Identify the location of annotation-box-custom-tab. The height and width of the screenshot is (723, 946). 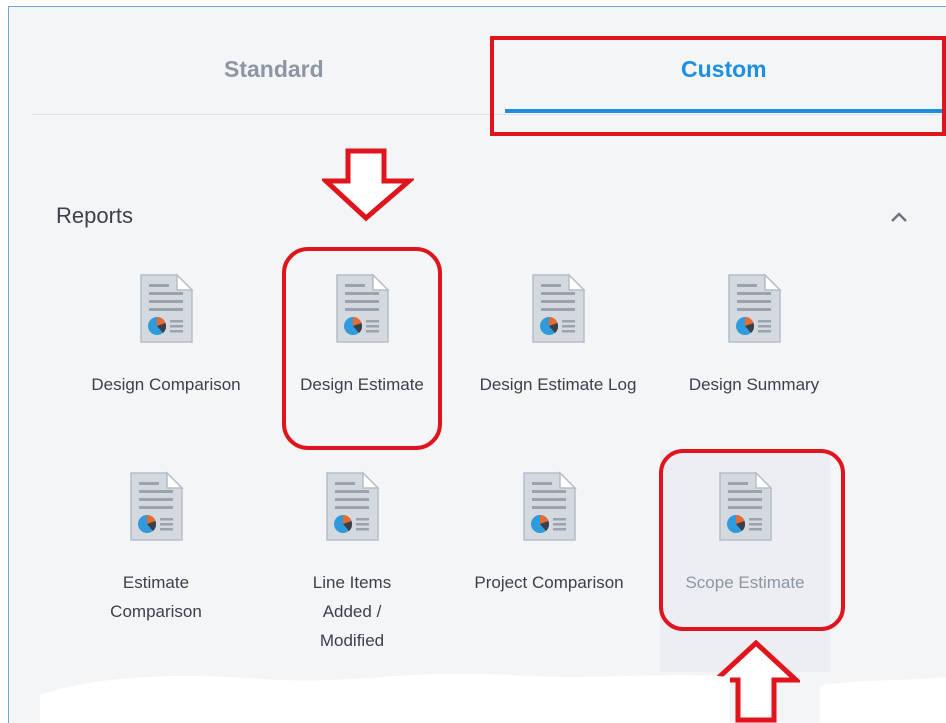
(718, 86).